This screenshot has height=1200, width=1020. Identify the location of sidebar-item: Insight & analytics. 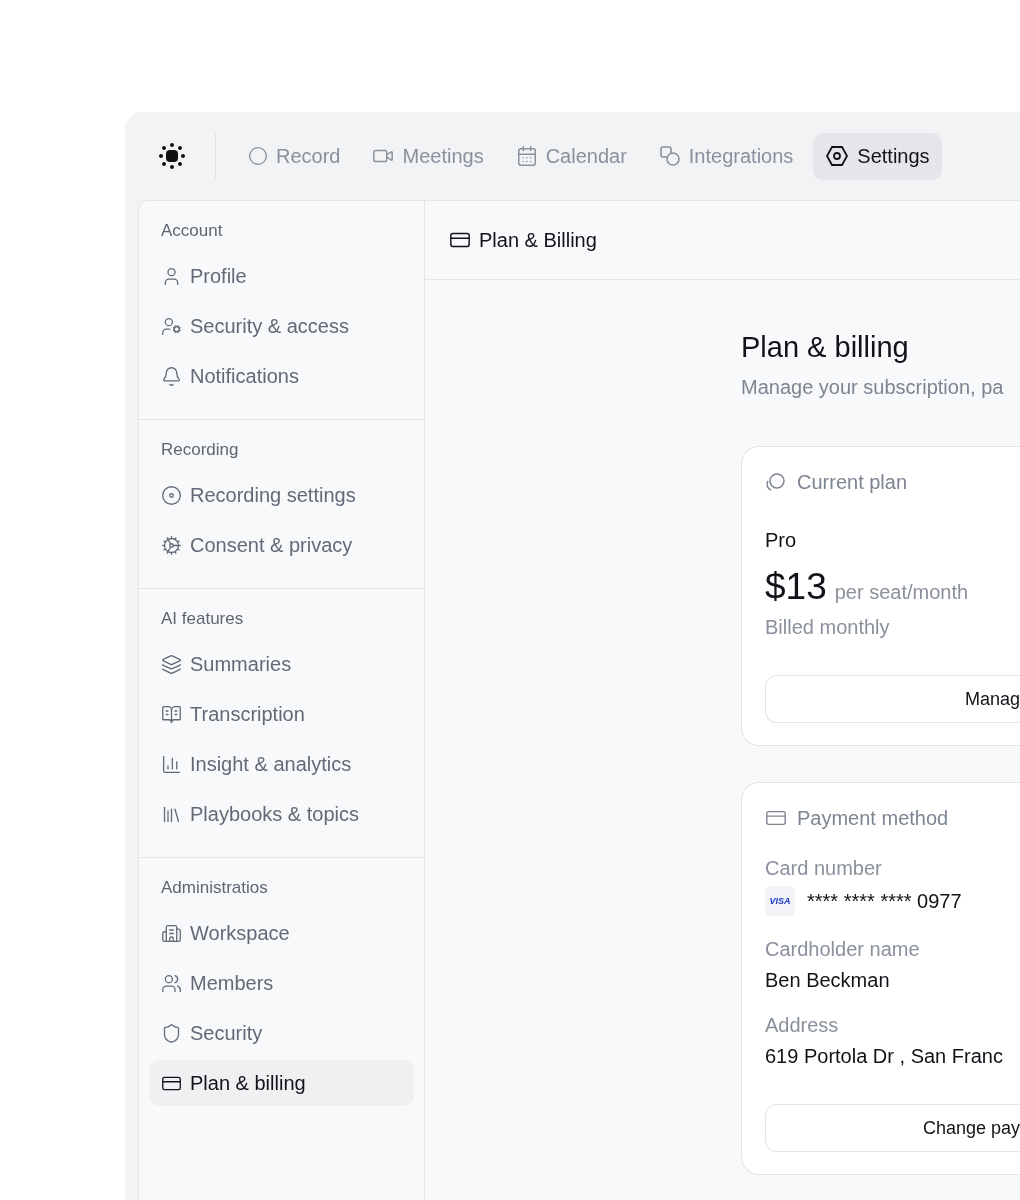
(281, 764).